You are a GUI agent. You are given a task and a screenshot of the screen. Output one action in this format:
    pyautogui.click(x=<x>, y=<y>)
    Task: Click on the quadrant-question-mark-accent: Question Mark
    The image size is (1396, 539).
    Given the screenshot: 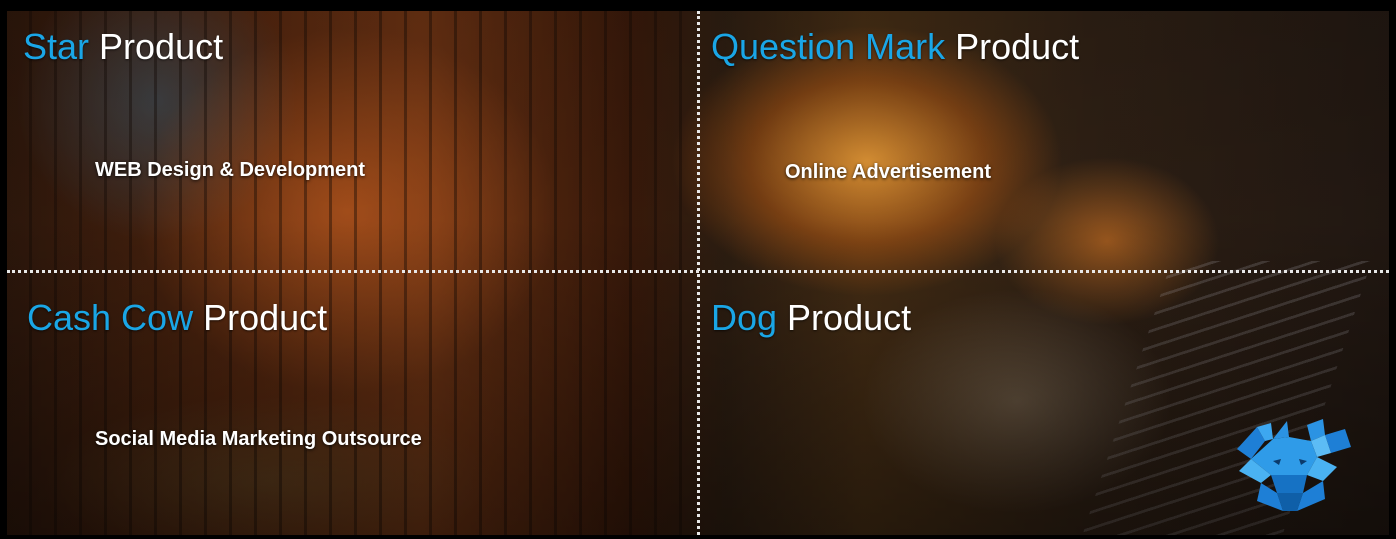 What is the action you would take?
    pyautogui.click(x=828, y=46)
    